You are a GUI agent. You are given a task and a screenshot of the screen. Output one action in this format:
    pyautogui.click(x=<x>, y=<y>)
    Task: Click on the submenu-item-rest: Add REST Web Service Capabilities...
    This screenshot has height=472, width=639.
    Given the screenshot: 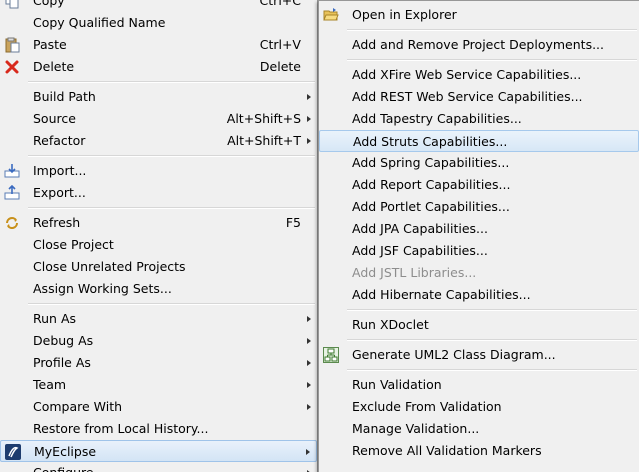 What is the action you would take?
    pyautogui.click(x=479, y=97)
    